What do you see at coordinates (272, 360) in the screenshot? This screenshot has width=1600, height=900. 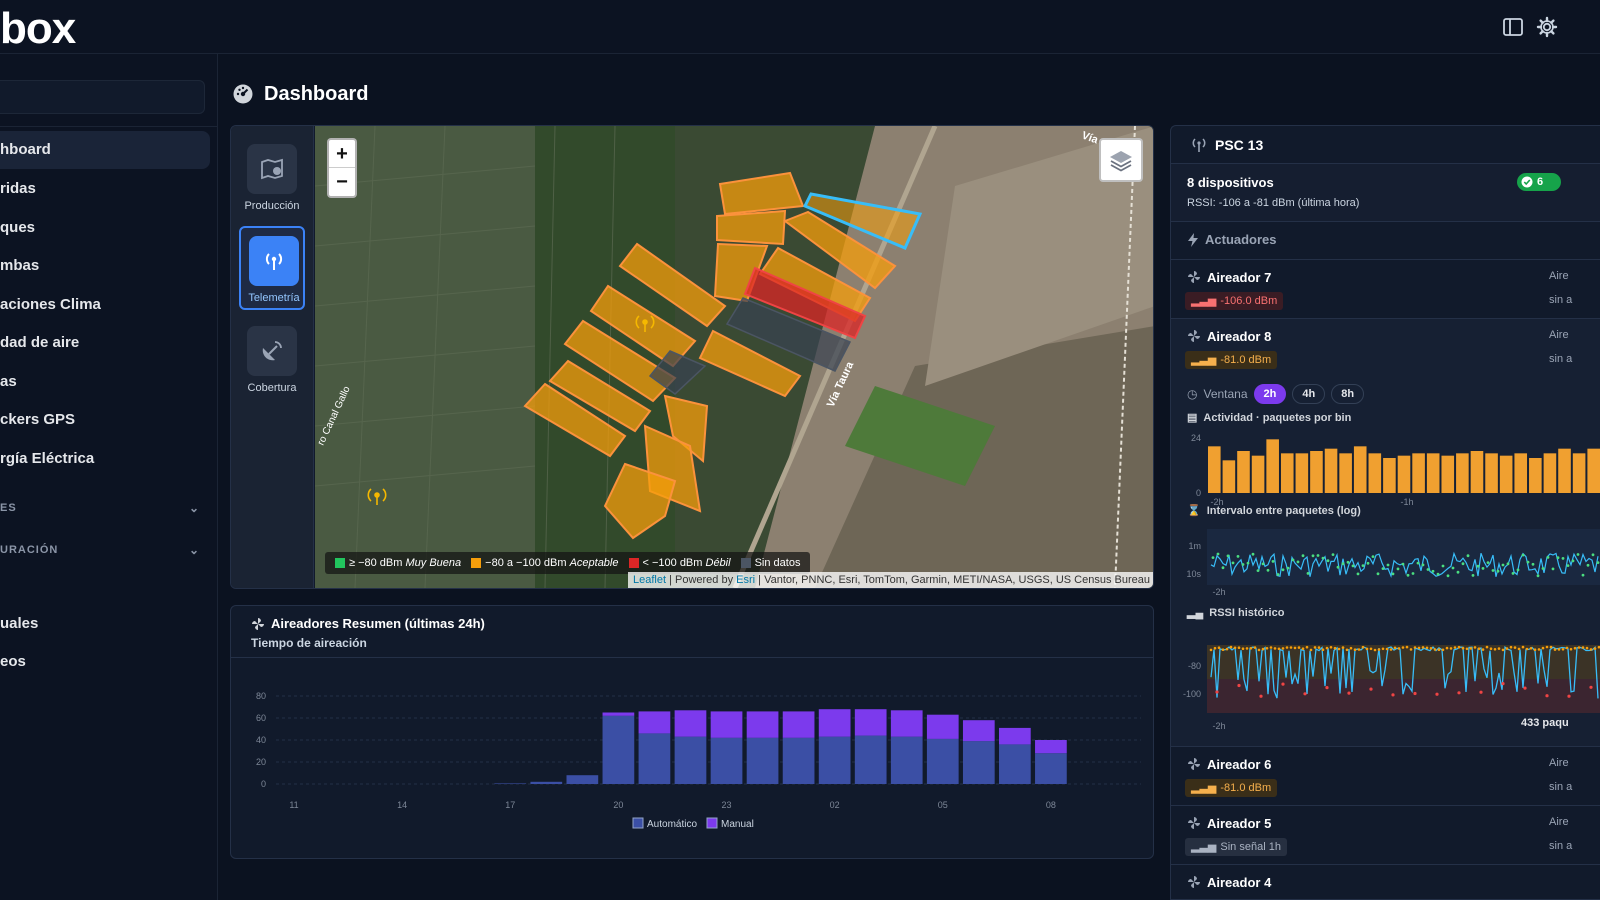 I see `tool-cobertura: Cobertura` at bounding box center [272, 360].